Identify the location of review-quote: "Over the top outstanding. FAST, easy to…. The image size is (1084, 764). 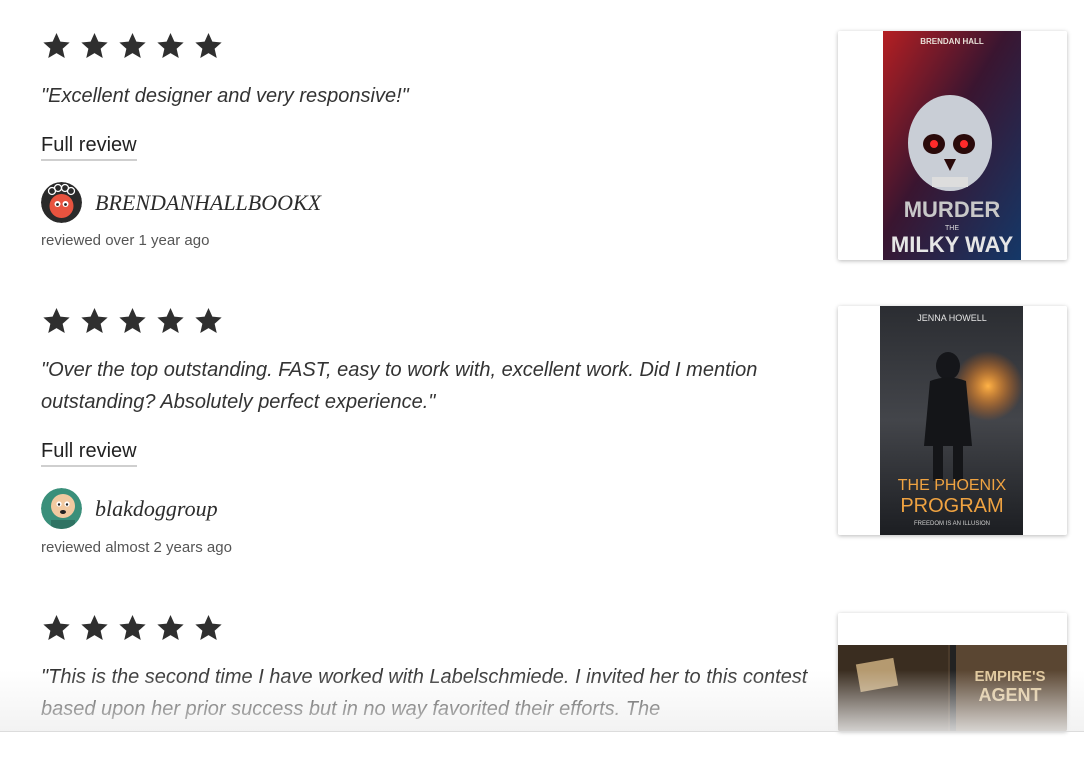
(399, 386).